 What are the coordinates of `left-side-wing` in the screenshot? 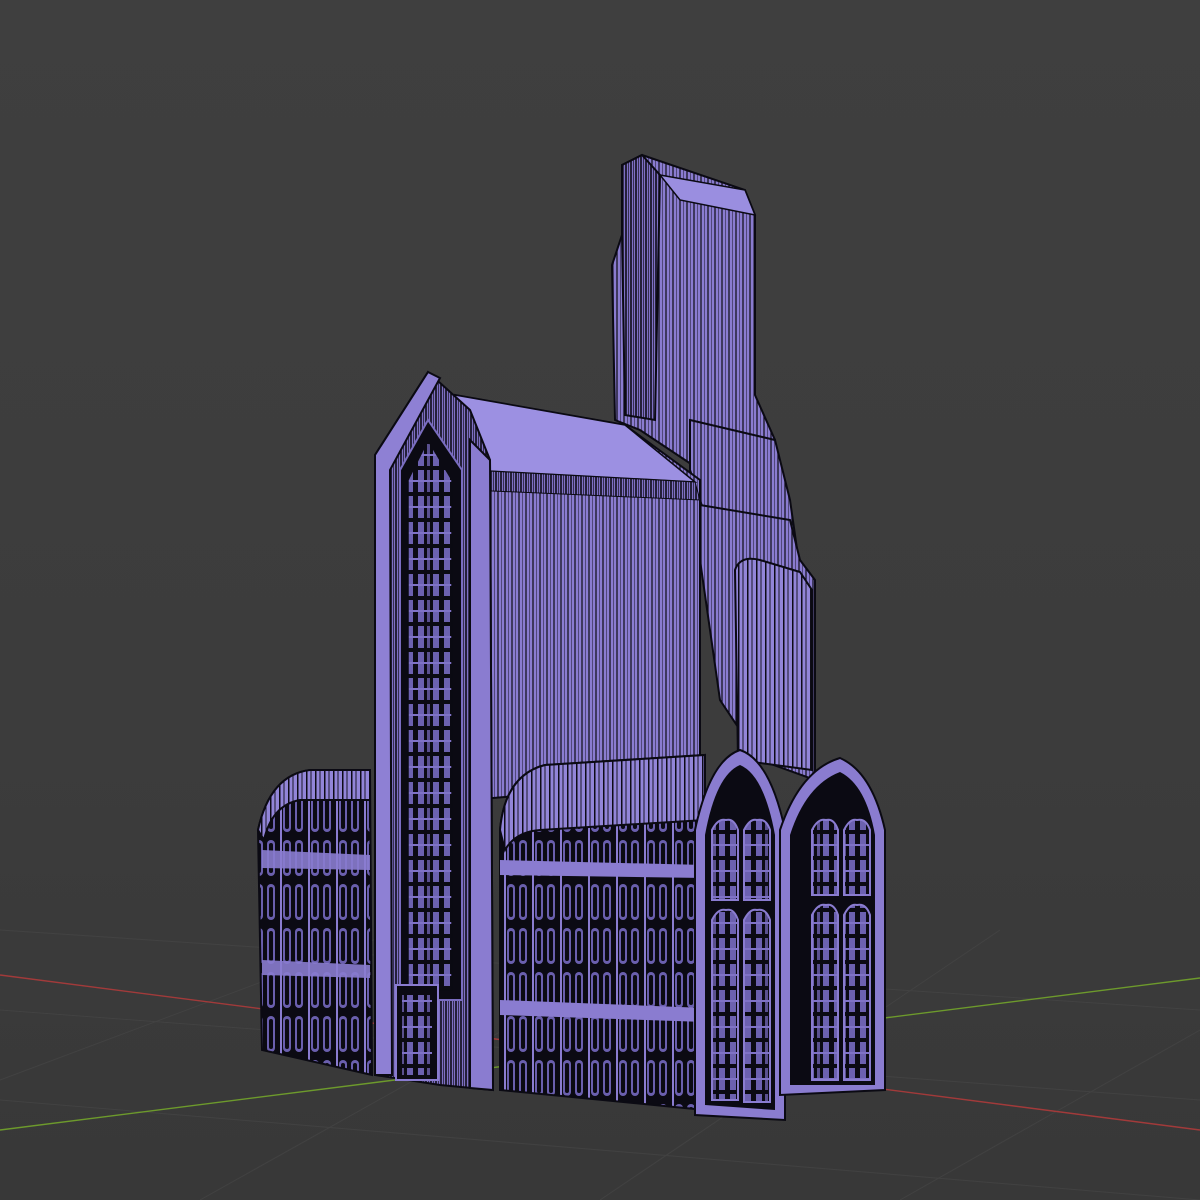 It's located at (315, 923).